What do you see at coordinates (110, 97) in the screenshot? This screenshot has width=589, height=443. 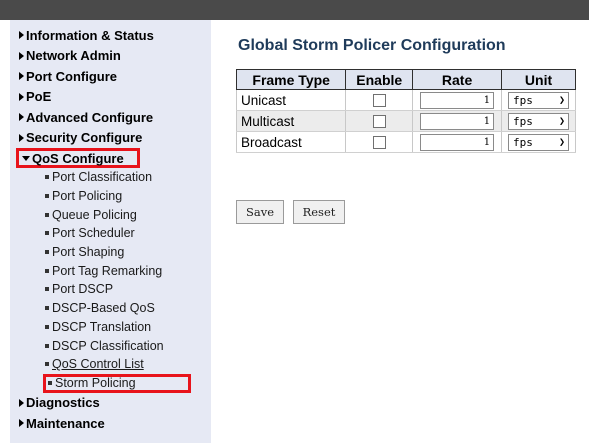 I see `sidebar-item-poe: PoE` at bounding box center [110, 97].